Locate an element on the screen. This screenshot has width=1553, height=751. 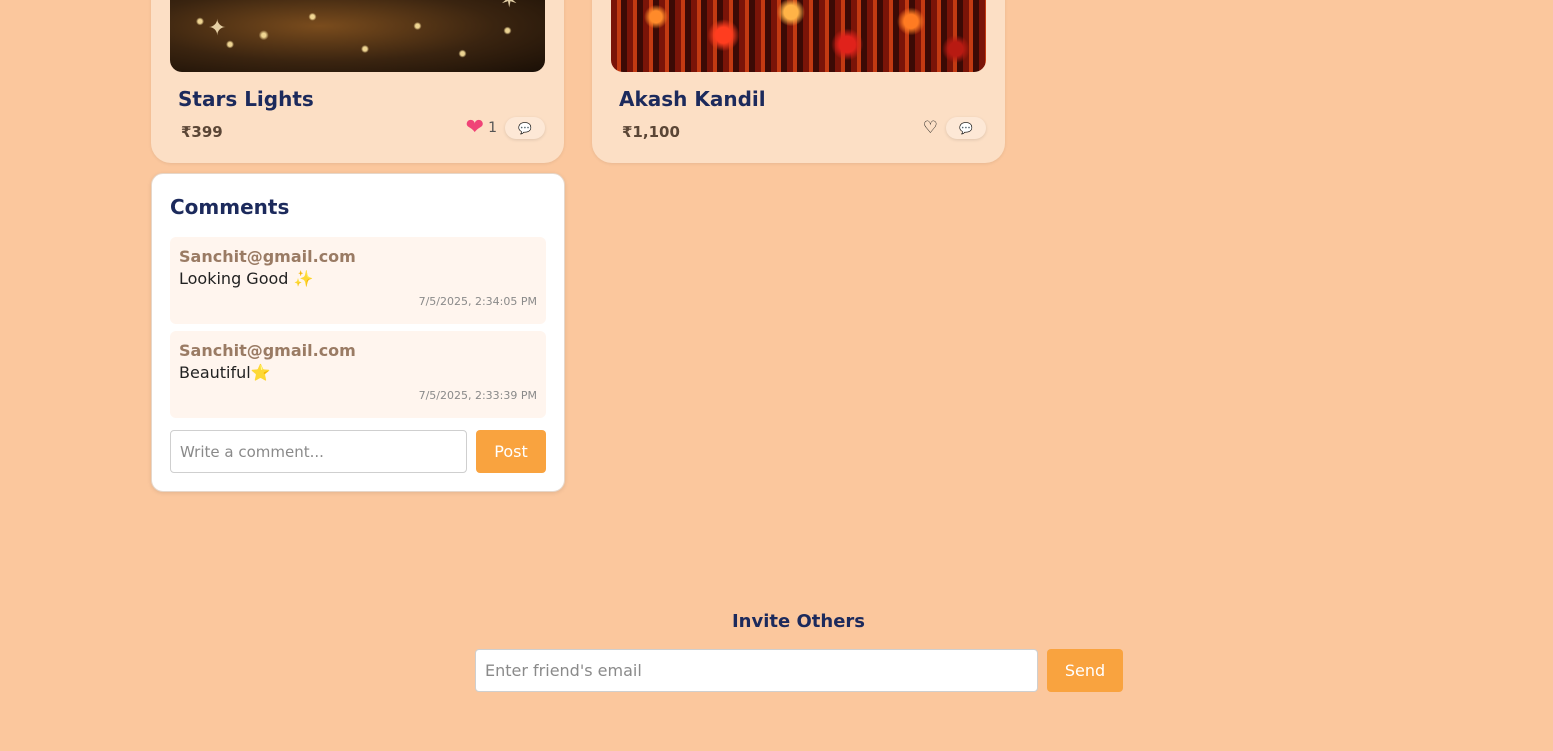
product-actions: ♡ 💬 is located at coordinates (954, 128).